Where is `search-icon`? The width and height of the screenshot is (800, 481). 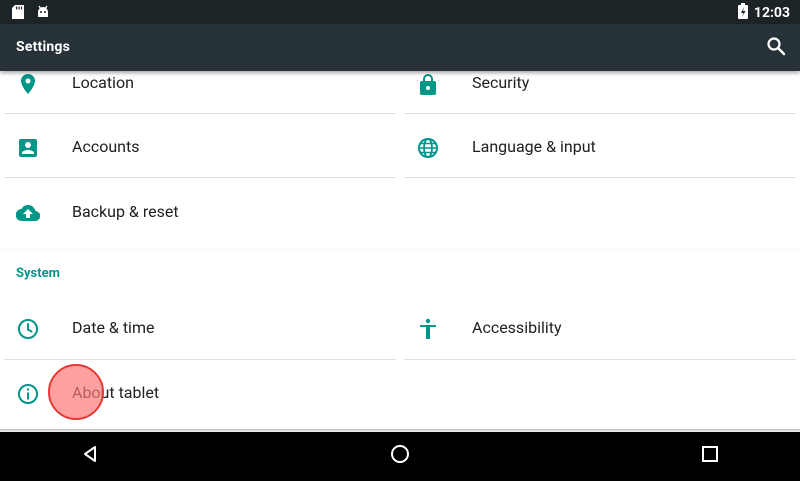 search-icon is located at coordinates (776, 48).